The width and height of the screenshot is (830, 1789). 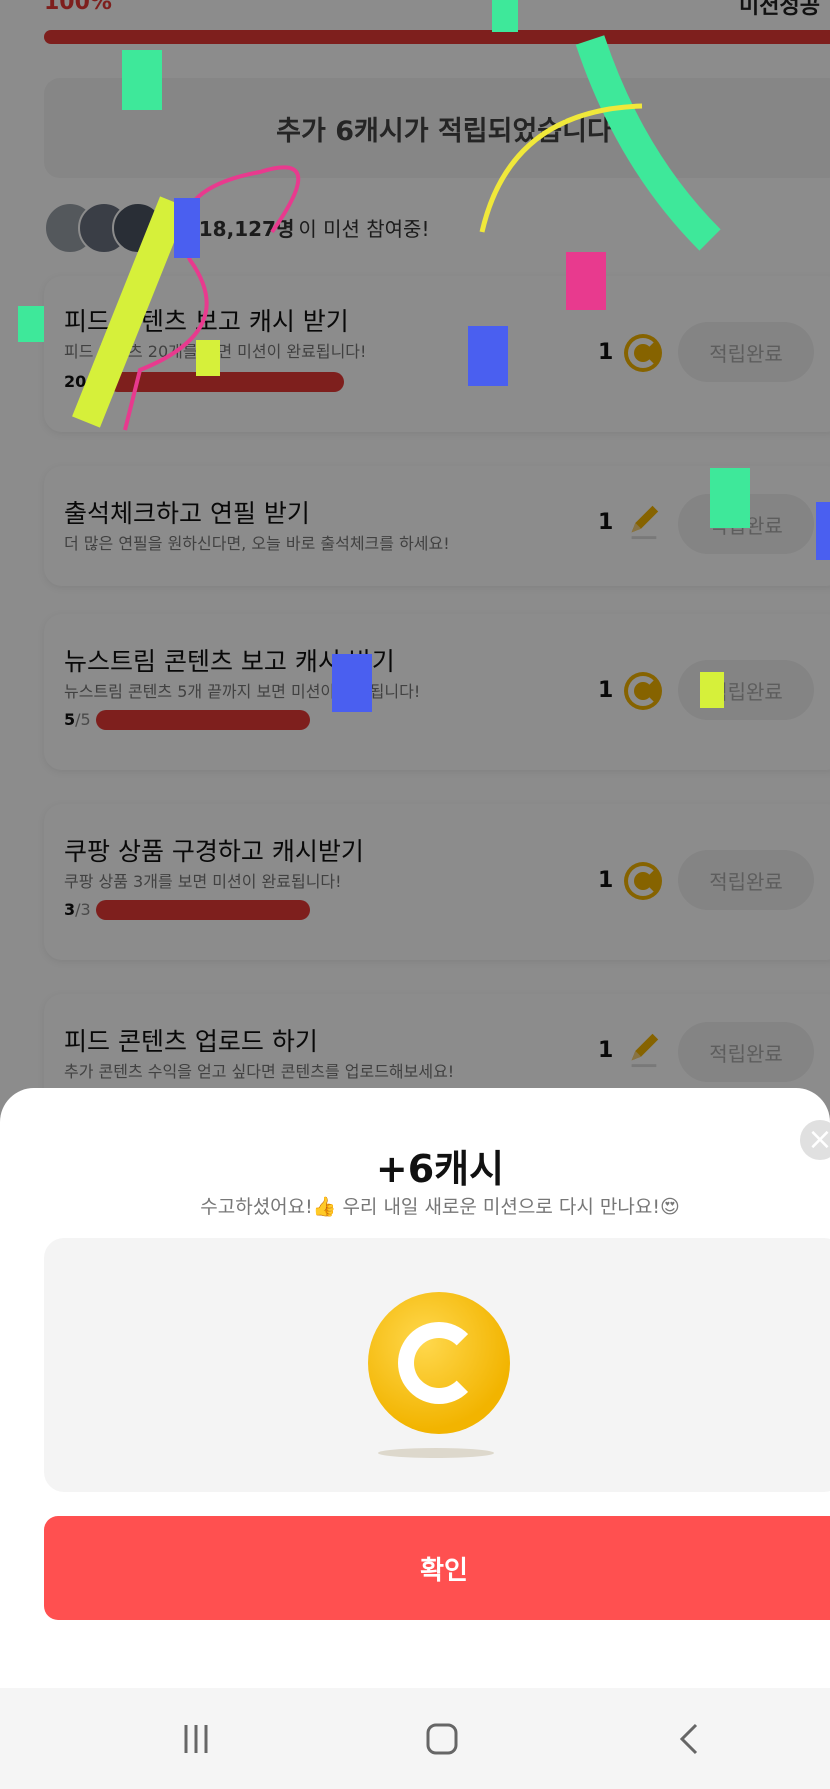 What do you see at coordinates (440, 1207) in the screenshot?
I see `reward-subtitle: 수고하셨어요!👍 우리 내일 새로운 미션으로 다시 만나요!😍` at bounding box center [440, 1207].